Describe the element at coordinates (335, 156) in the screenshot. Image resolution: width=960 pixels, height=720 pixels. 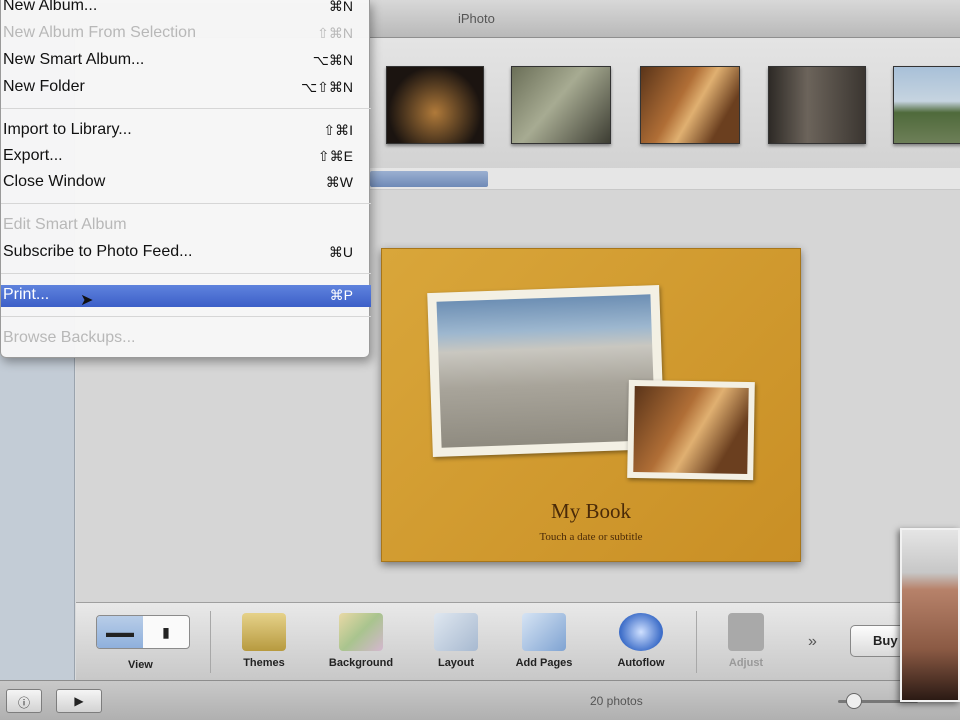
I see `menu-item-shortcut: ⇧⌘E` at that location.